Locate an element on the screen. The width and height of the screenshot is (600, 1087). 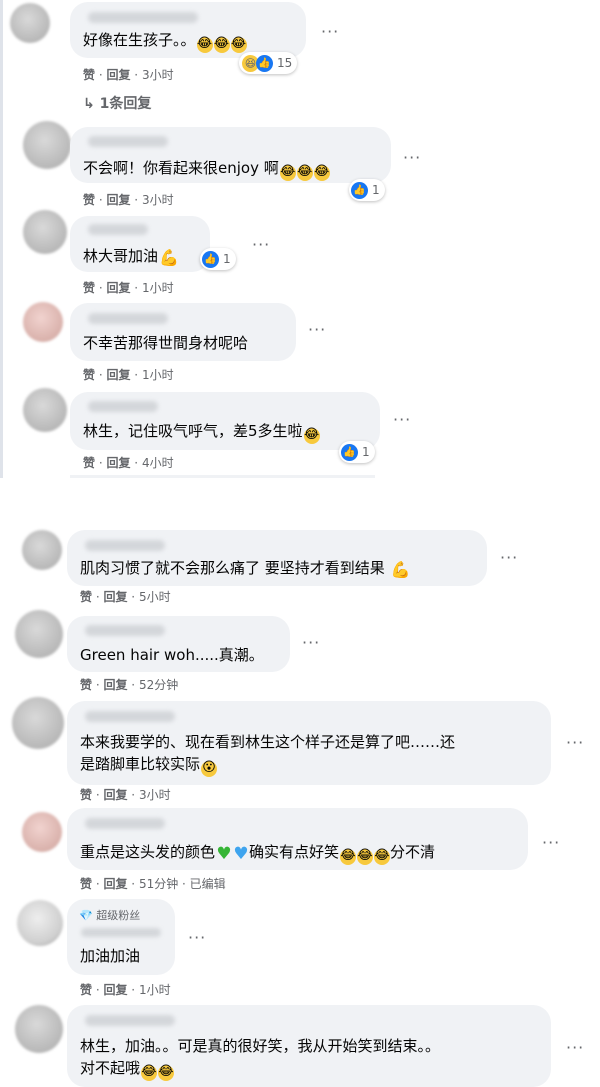
comment-text: 确实有点好笑 is located at coordinates (294, 852).